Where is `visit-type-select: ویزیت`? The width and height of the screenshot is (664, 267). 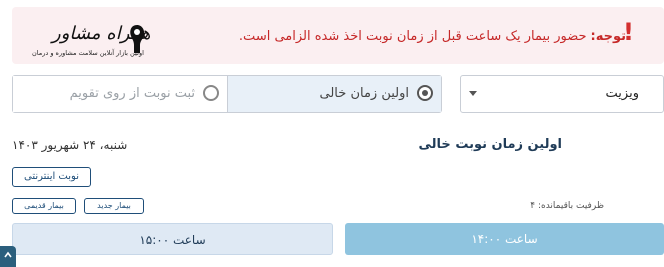
visit-type-select: ویزیت is located at coordinates (562, 94).